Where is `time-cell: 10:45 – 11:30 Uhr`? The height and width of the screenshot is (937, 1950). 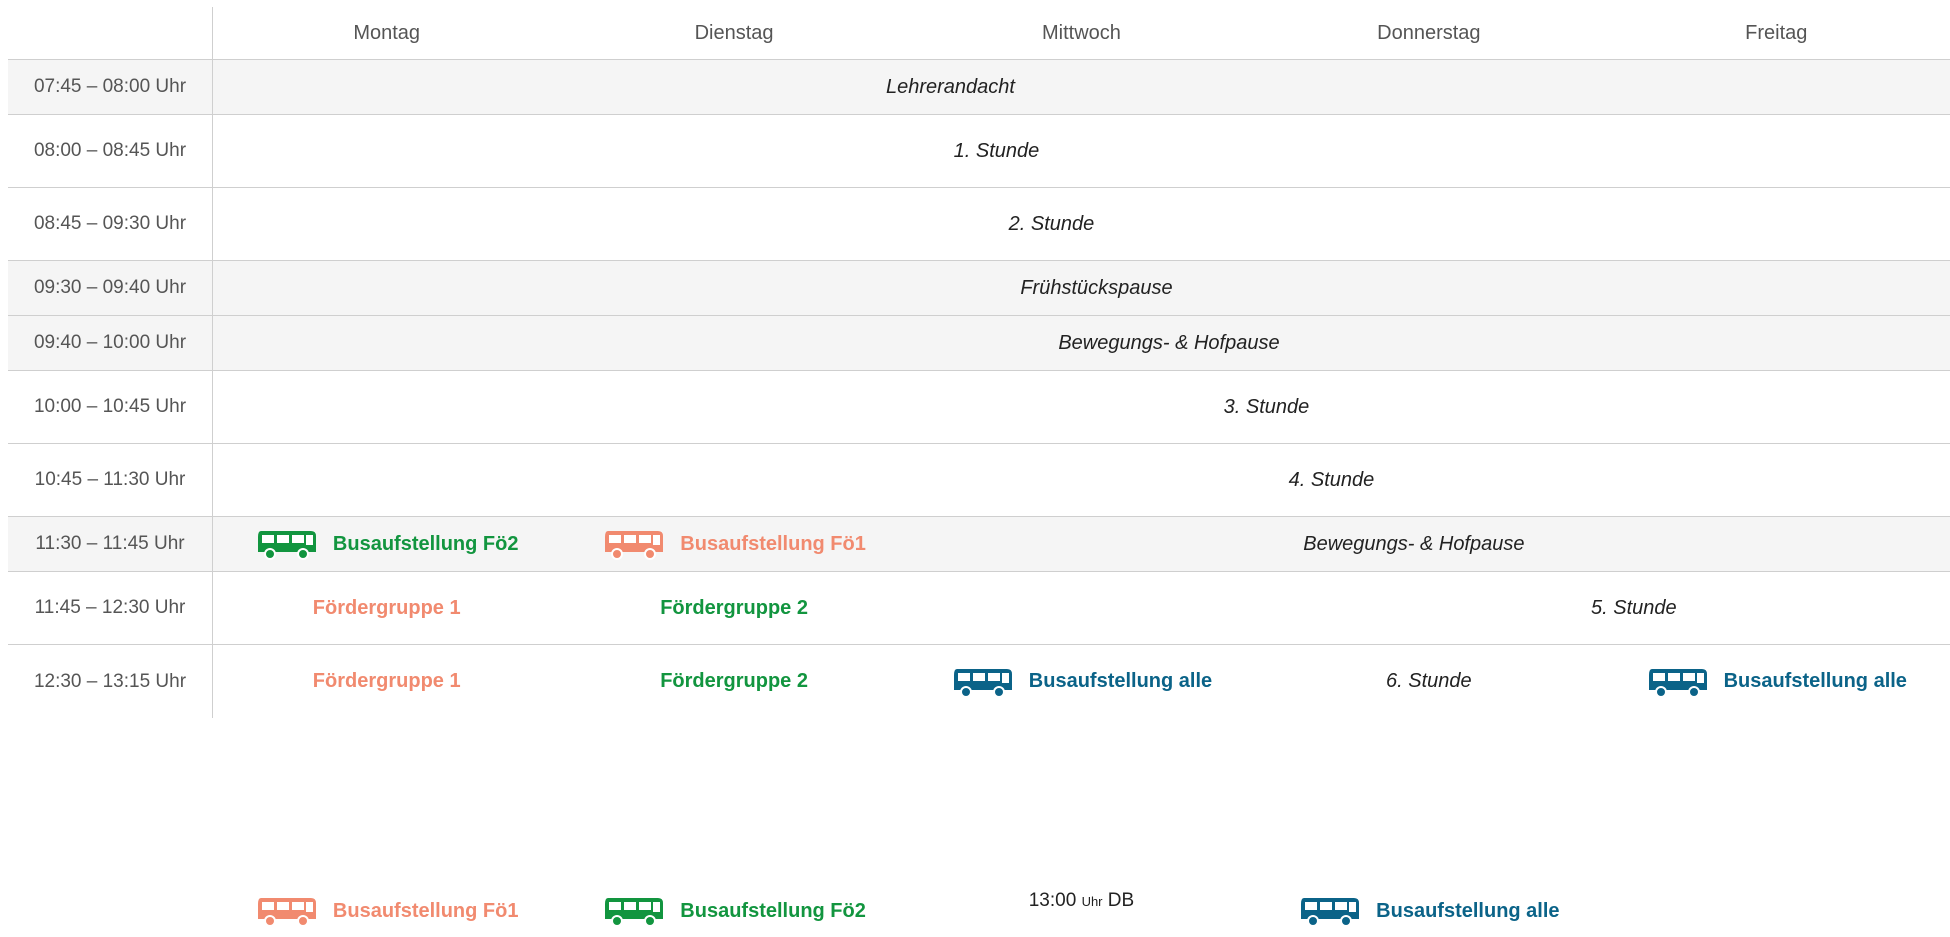 time-cell: 10:45 – 11:30 Uhr is located at coordinates (110, 480).